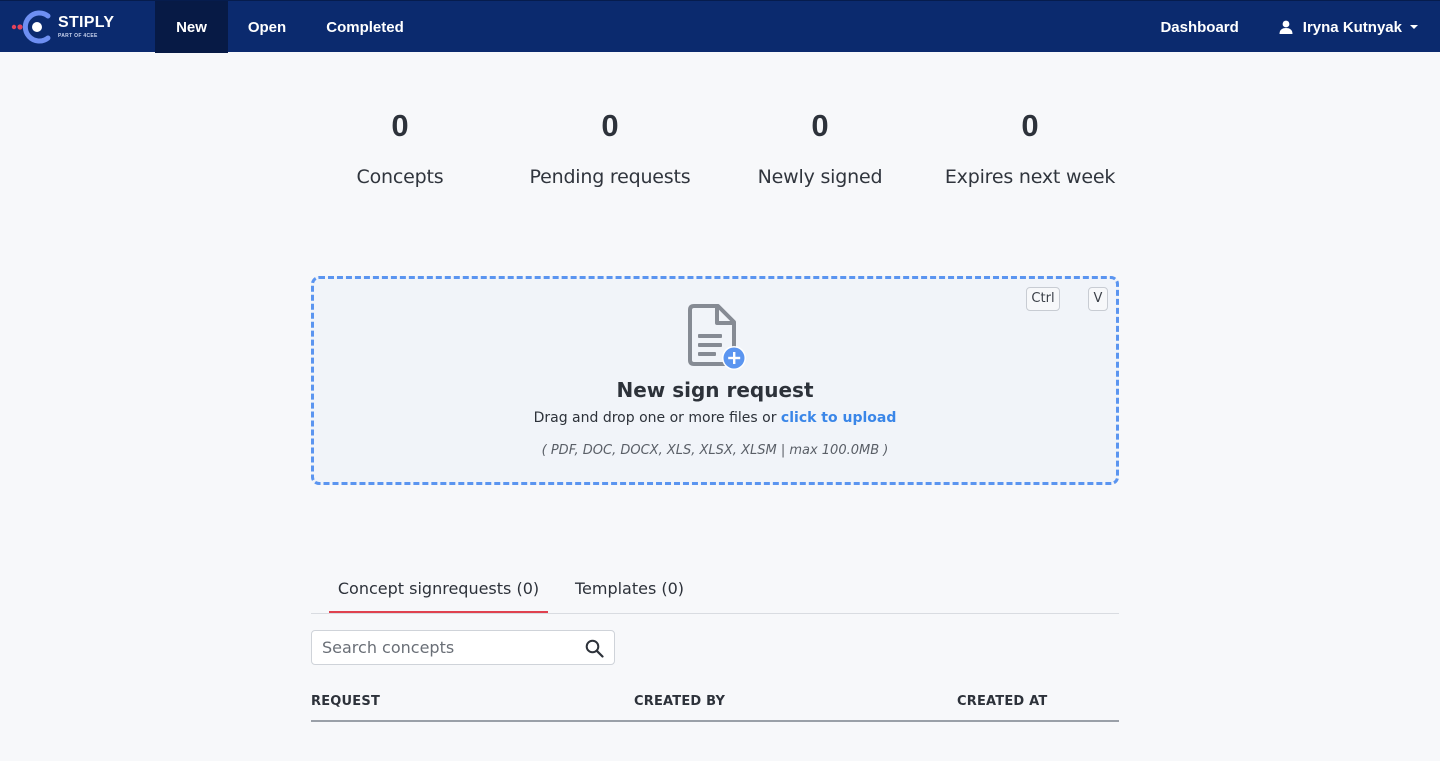 This screenshot has width=1440, height=761. What do you see at coordinates (1030, 177) in the screenshot?
I see `stat-label: Expires next week` at bounding box center [1030, 177].